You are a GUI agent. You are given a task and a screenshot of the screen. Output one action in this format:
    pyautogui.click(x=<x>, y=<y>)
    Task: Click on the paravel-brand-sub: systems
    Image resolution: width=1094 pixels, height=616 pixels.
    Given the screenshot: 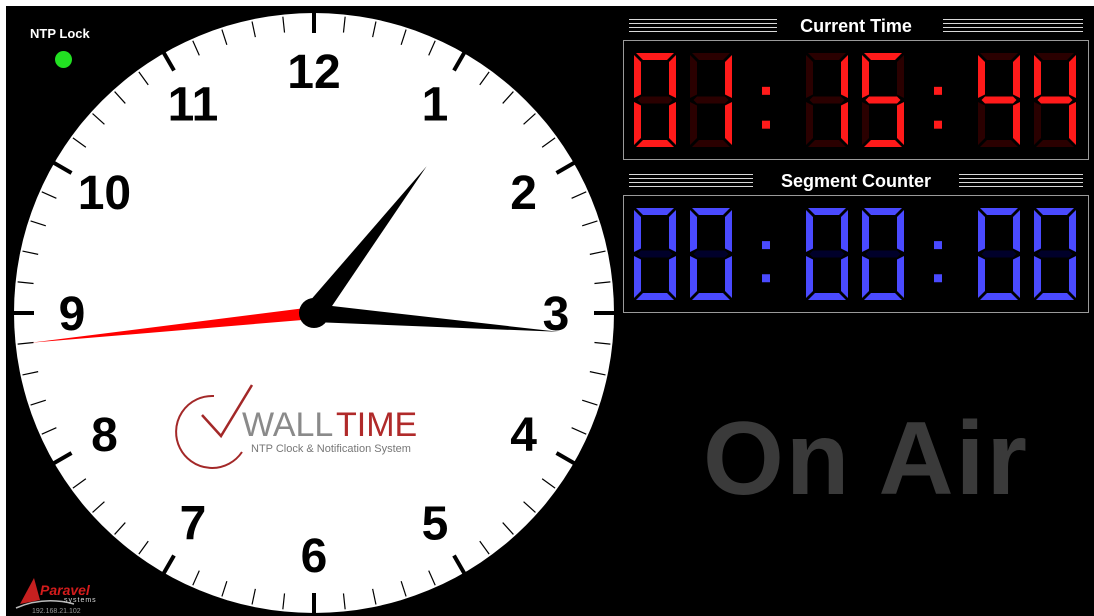 What is the action you would take?
    pyautogui.click(x=80, y=600)
    